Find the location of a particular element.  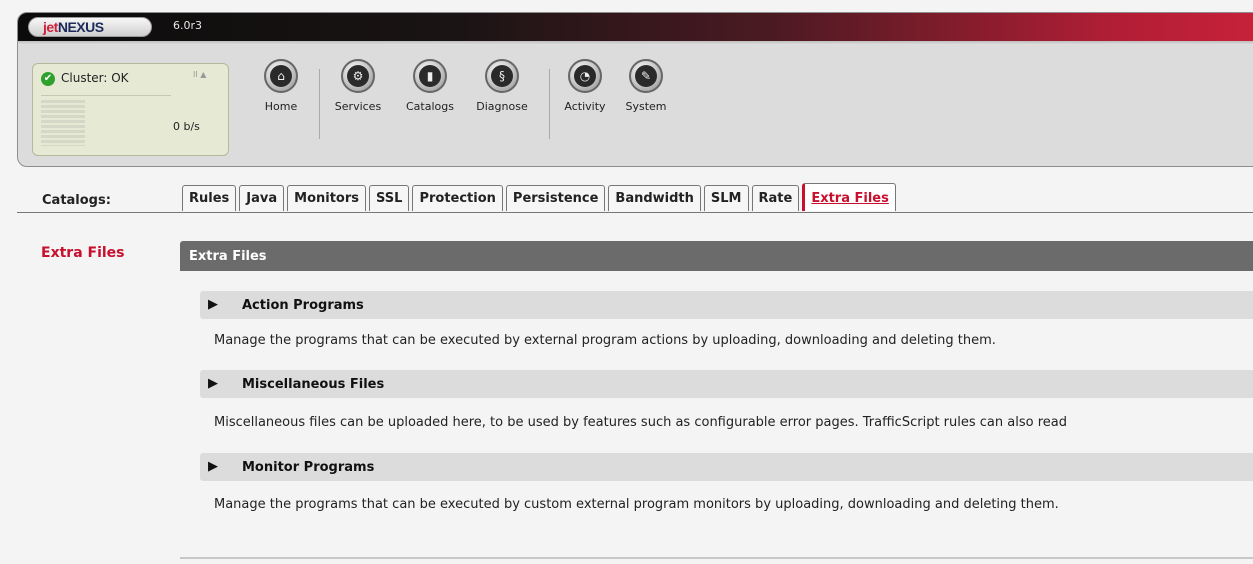

check-icon: ✔ is located at coordinates (48, 79).